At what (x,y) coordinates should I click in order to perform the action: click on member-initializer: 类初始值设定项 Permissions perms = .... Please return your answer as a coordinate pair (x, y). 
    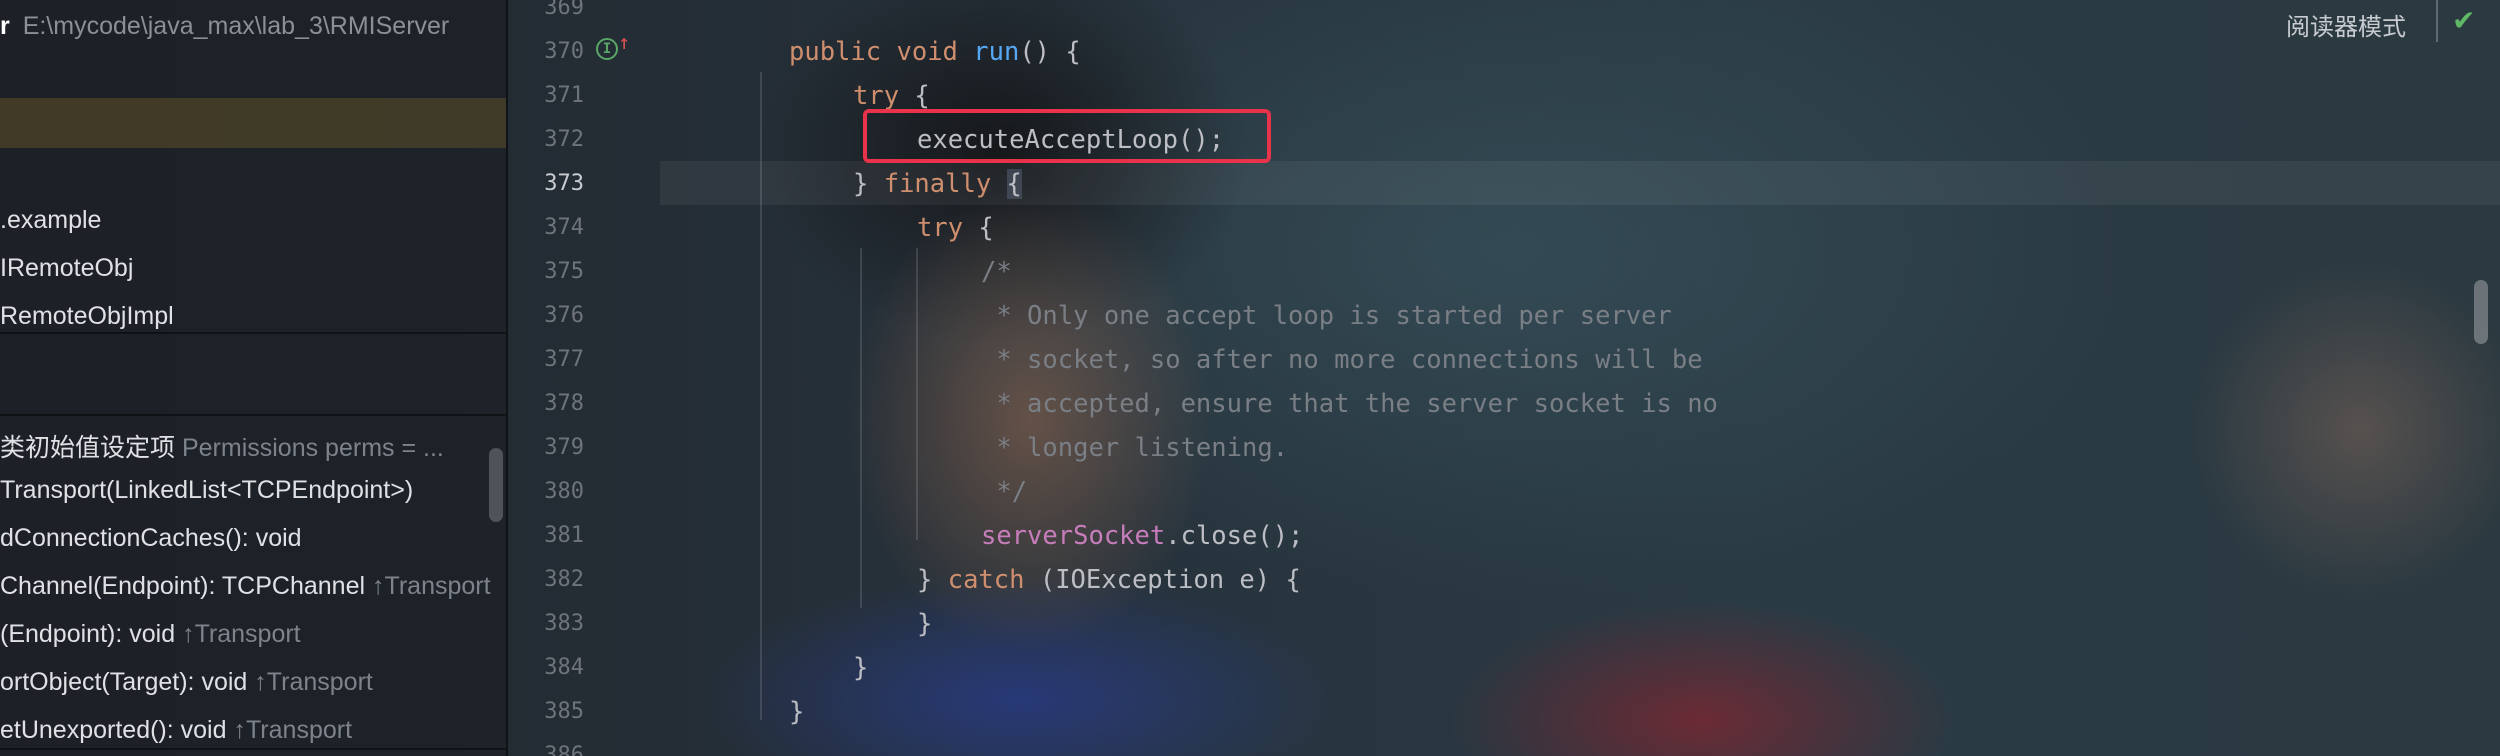
    Looking at the image, I should click on (222, 446).